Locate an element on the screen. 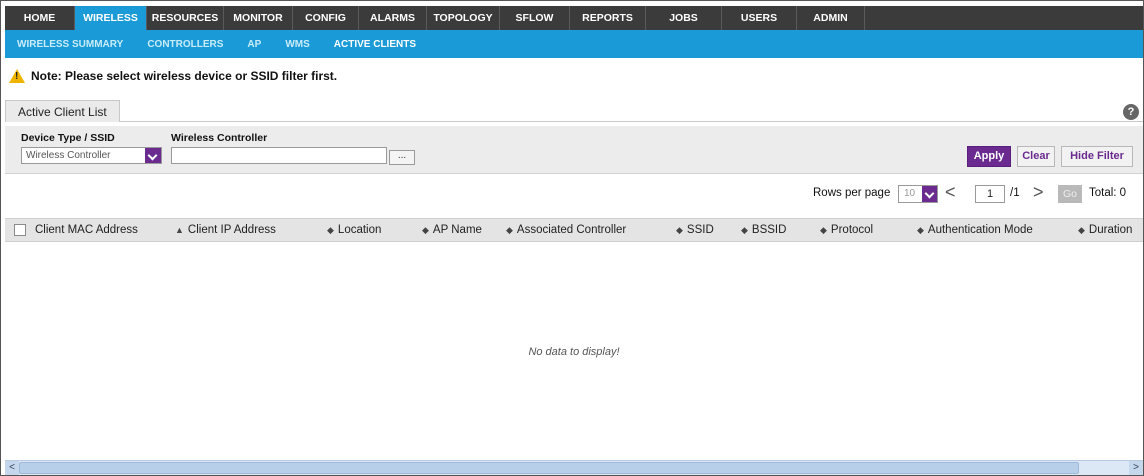 The width and height of the screenshot is (1144, 476). column-associated-controller: ◆ Associated Controller is located at coordinates (566, 230).